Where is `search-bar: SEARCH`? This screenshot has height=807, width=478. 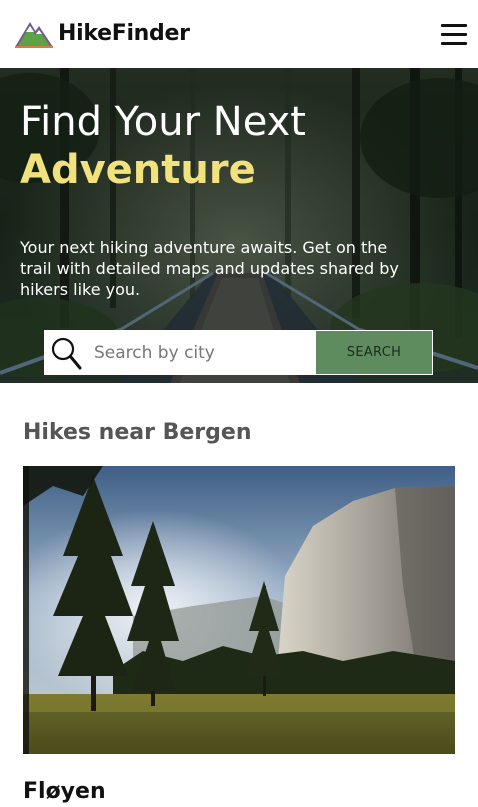
search-bar: SEARCH is located at coordinates (238, 352).